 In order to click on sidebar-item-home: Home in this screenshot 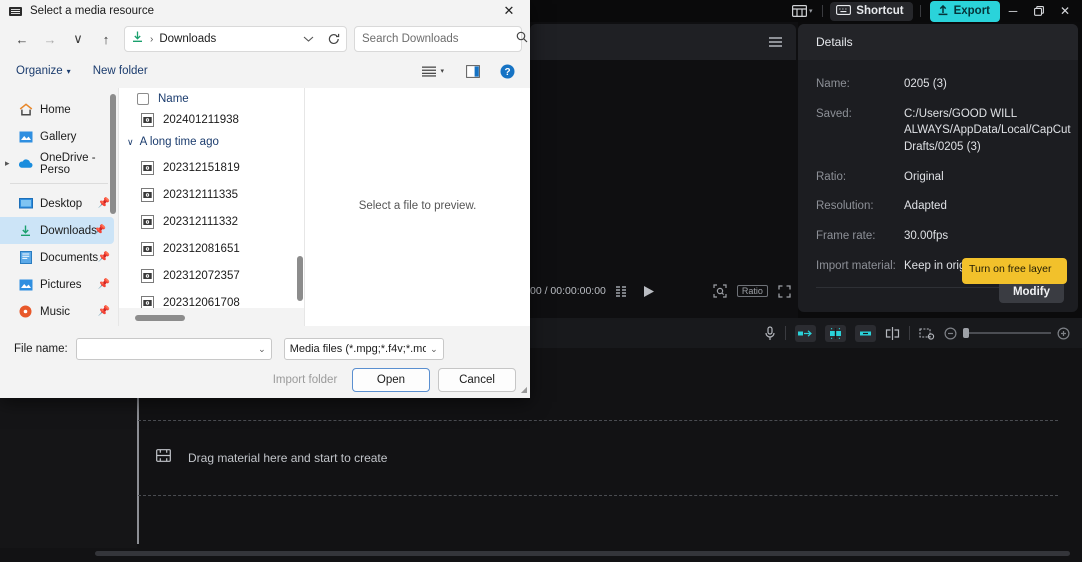, I will do `click(59, 109)`.